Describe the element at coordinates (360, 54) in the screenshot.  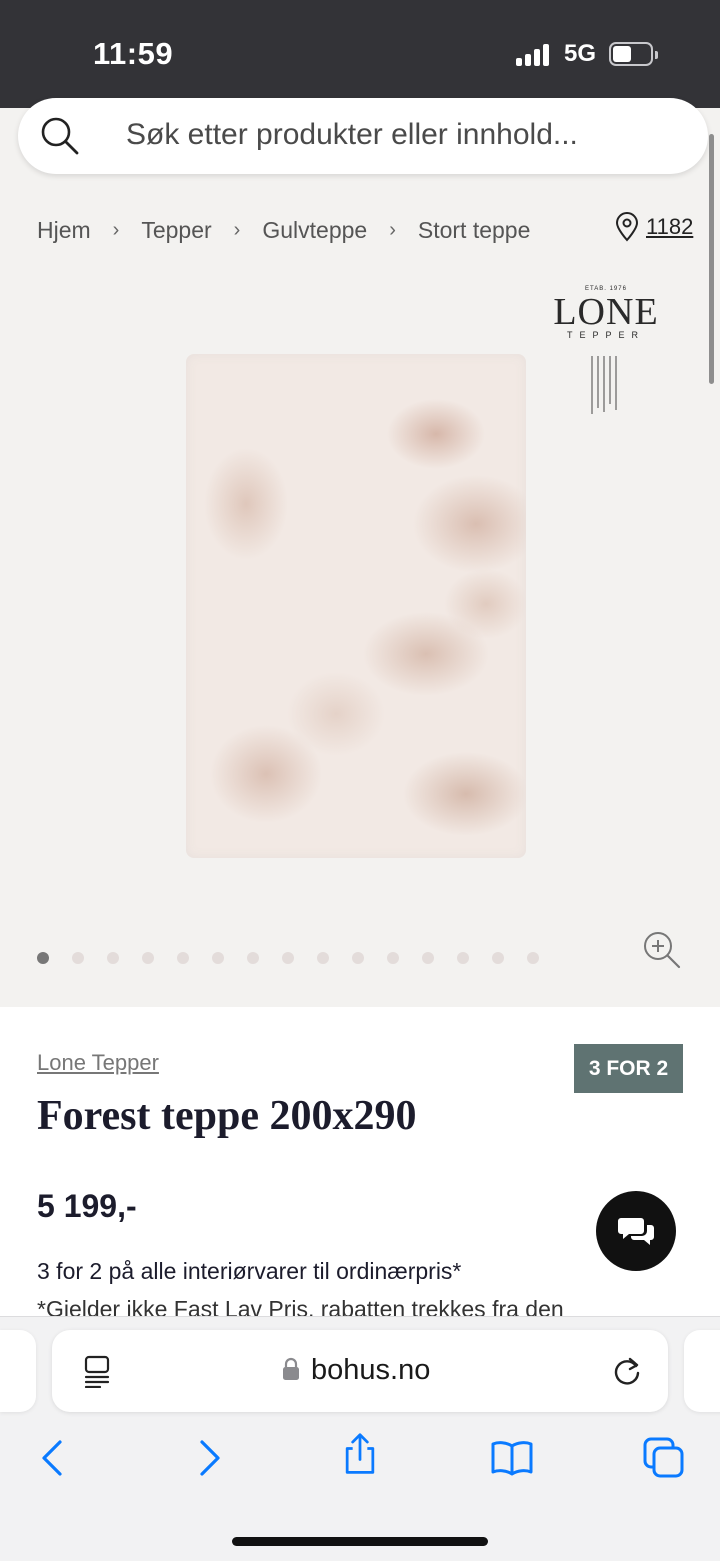
I see `status-bar: 11:59 5G` at that location.